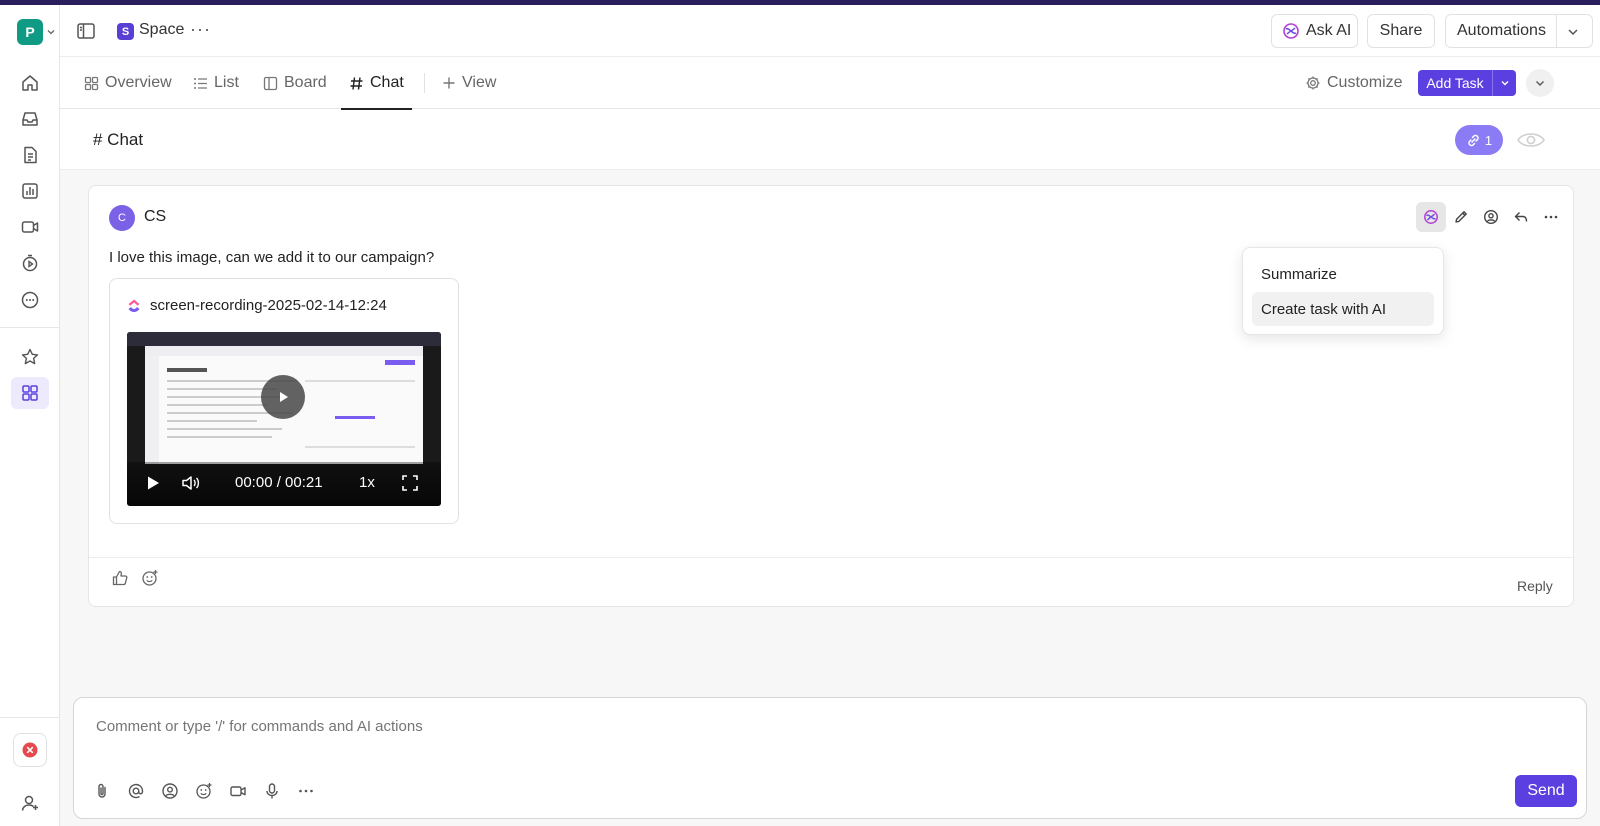 Image resolution: width=1600 pixels, height=826 pixels. I want to click on channel-title: # Chat, so click(118, 139).